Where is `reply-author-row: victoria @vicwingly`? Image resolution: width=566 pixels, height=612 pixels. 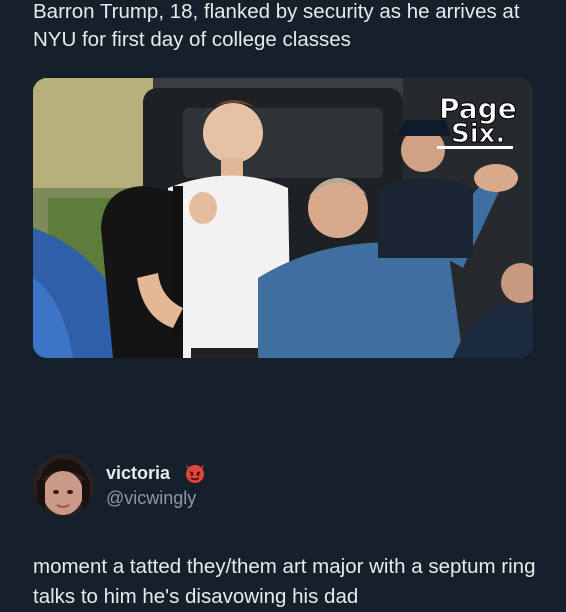
reply-author-row: victoria @vicwingly is located at coordinates (283, 486).